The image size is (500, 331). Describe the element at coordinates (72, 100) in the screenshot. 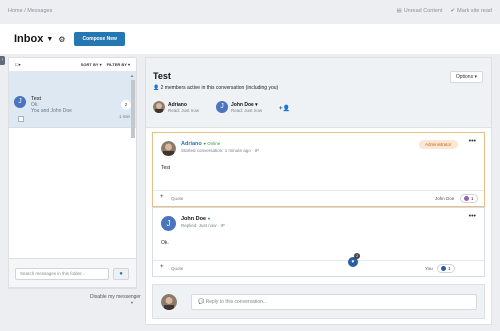

I see `conversation-item: J Test Ok. You and John Doe 2 1 min` at that location.